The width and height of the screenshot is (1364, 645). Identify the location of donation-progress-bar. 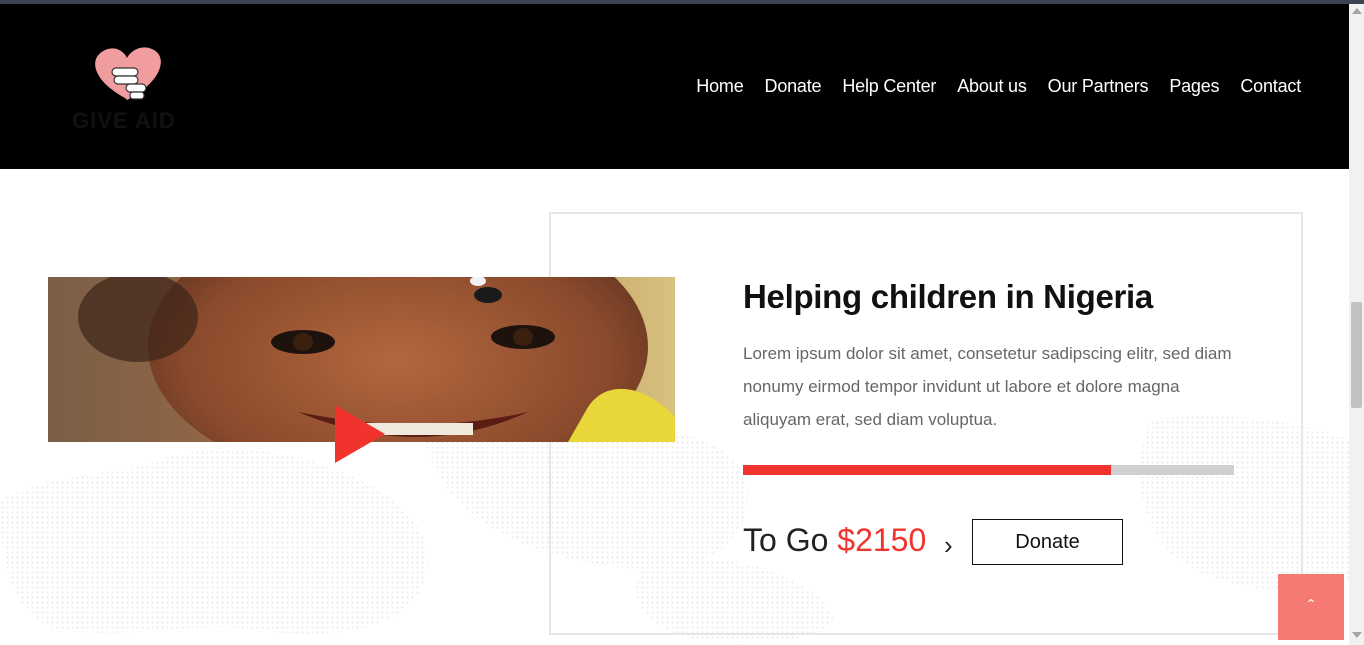
(988, 470).